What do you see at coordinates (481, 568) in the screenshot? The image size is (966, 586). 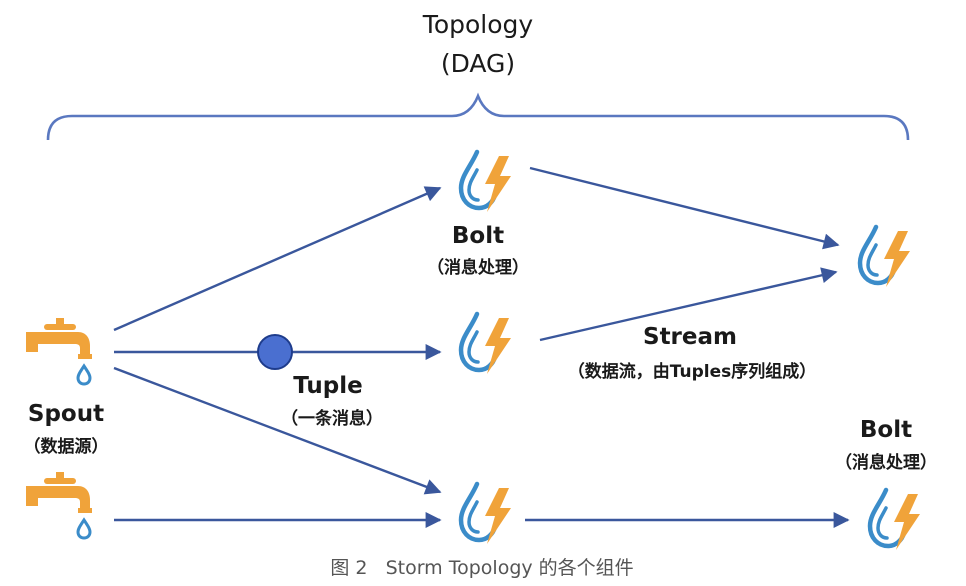 I see `figure-caption: 图 2 Storm Topology 的各个组件` at bounding box center [481, 568].